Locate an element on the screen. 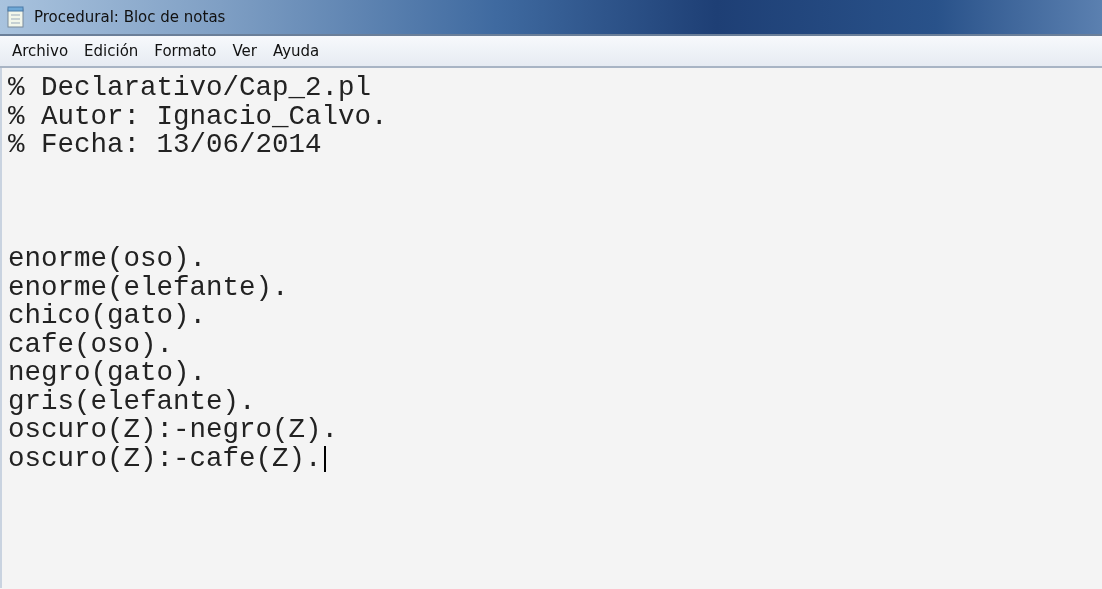  text-line: oscuro(Z):-negro(Z). is located at coordinates (173, 430).